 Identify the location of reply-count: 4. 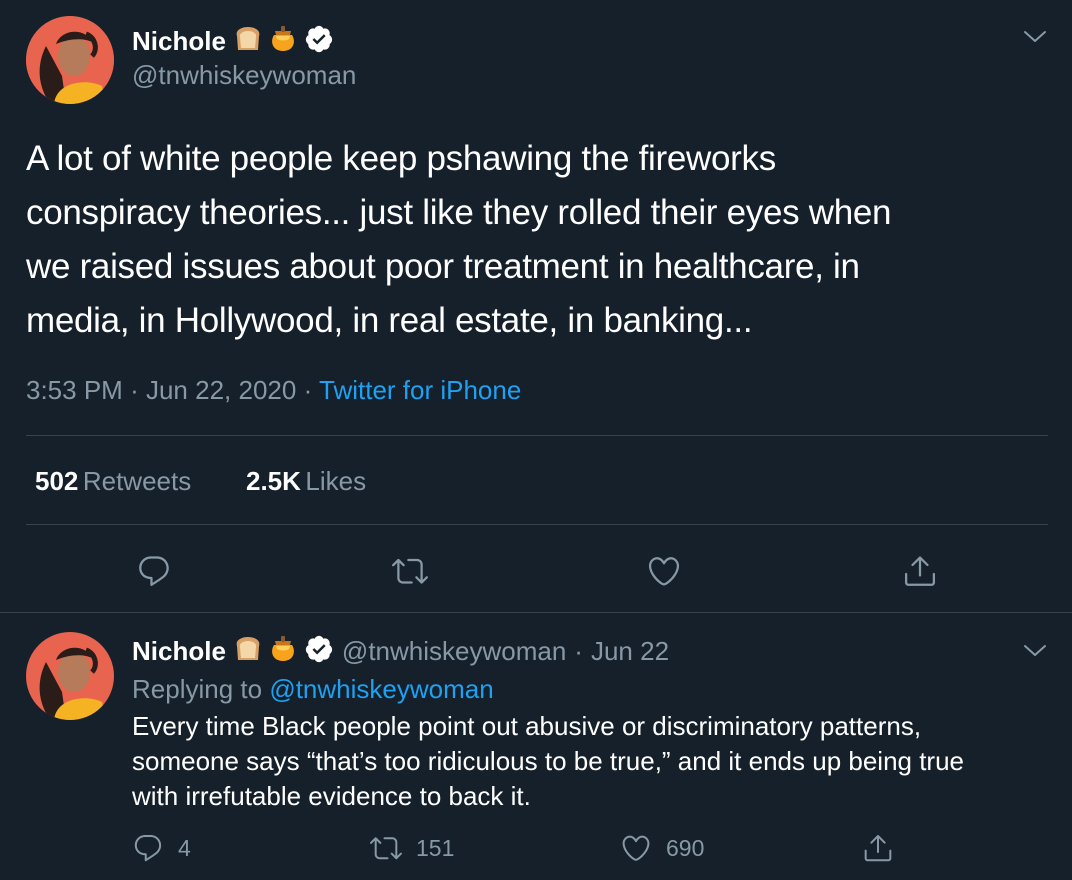
(184, 848).